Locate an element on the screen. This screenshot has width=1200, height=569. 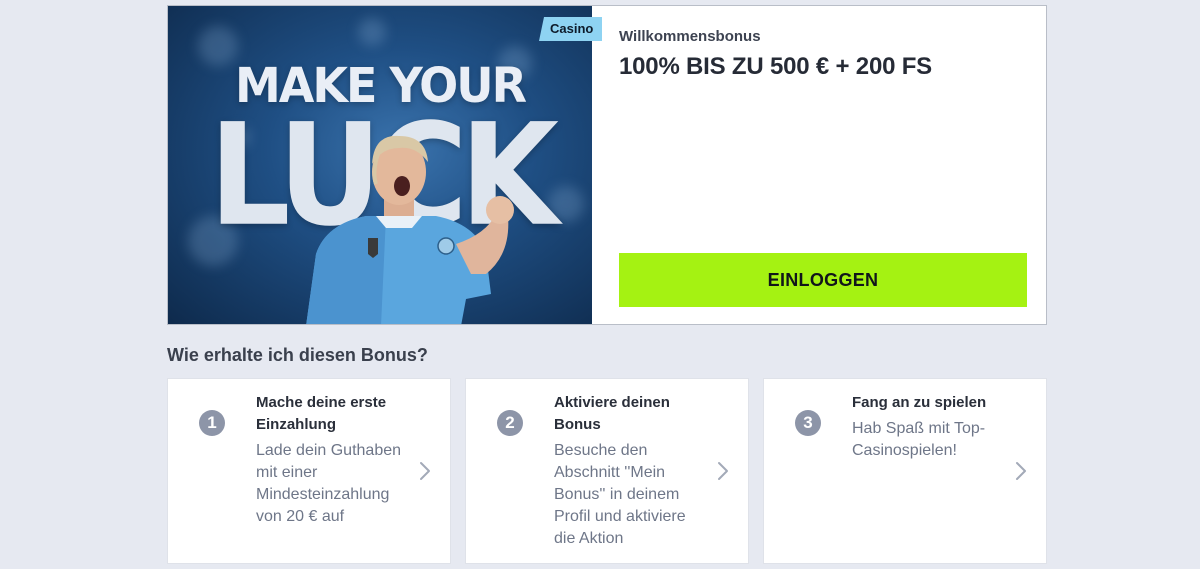
steps-heading: Wie erhalte ich diesen Bonus? is located at coordinates (297, 355).